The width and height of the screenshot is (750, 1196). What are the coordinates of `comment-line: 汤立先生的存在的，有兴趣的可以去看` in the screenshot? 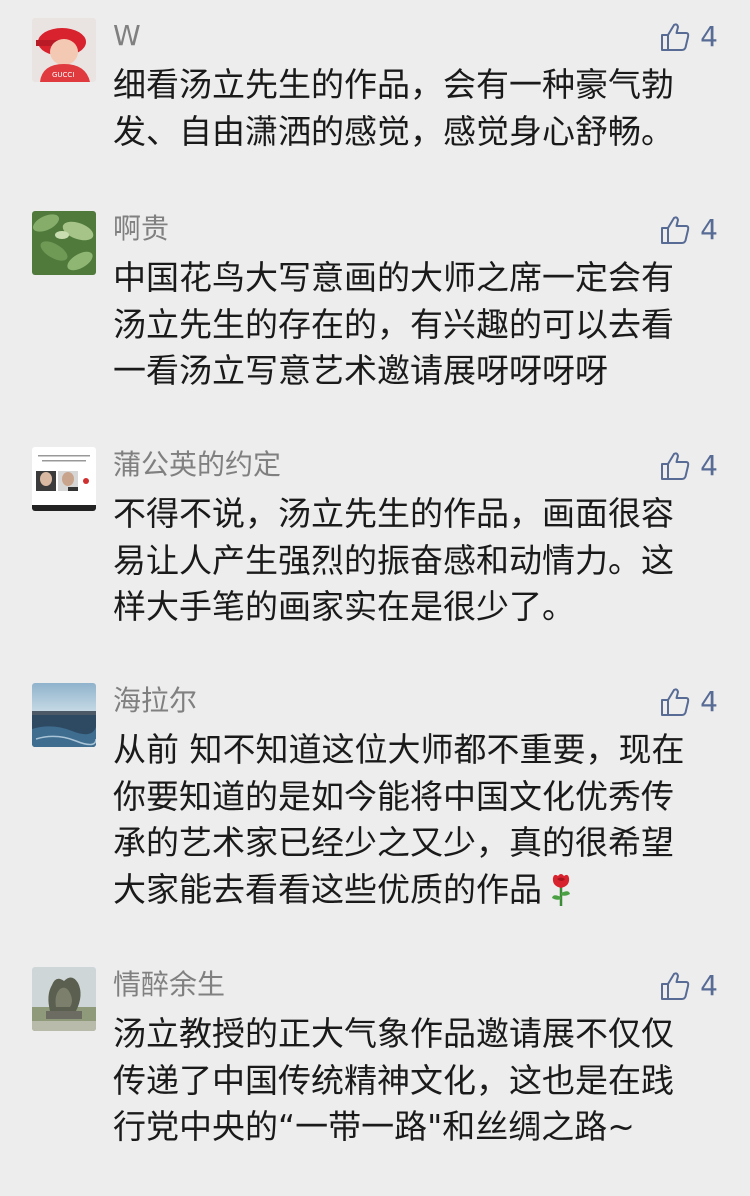 It's located at (393, 324).